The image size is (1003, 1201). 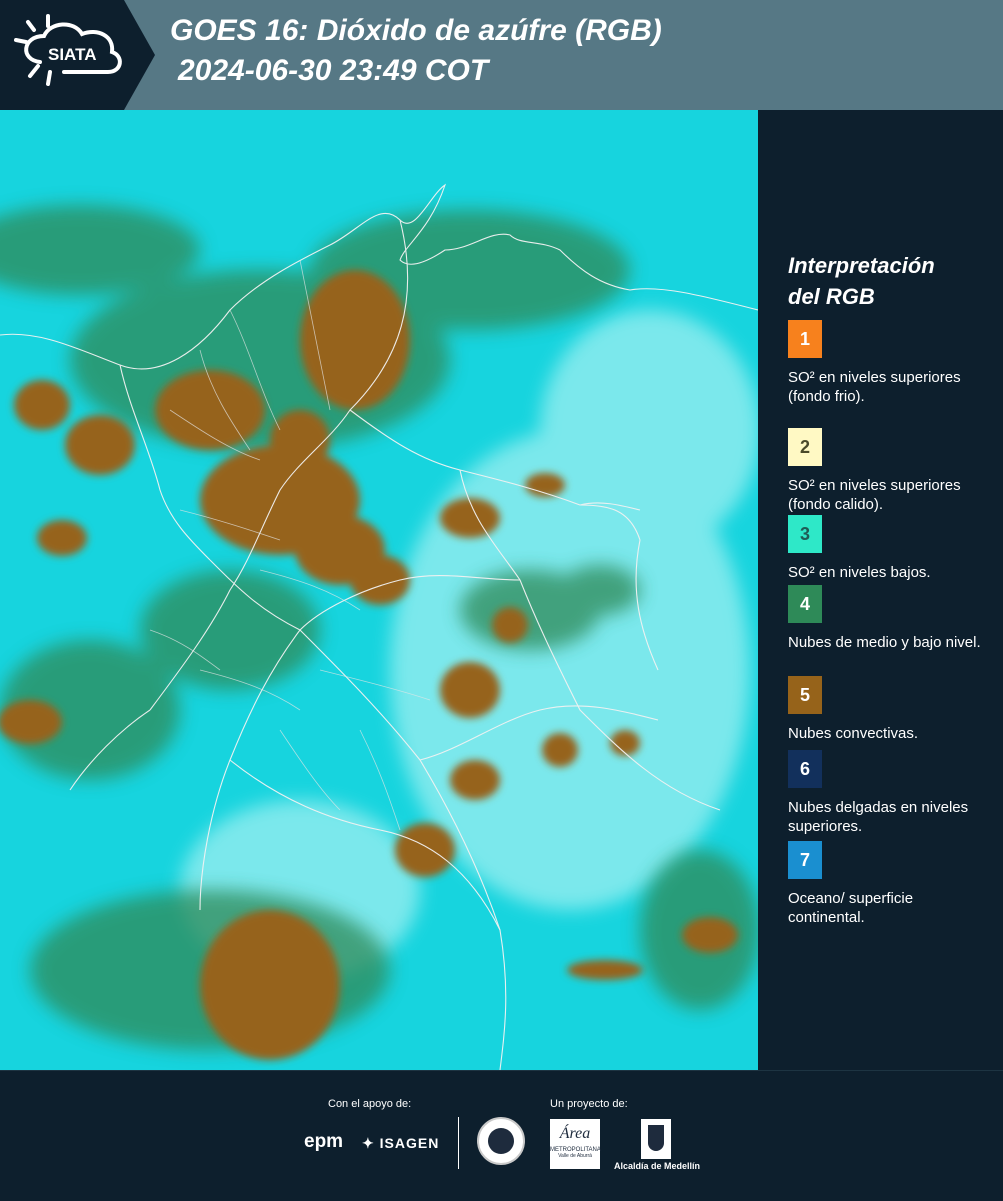 What do you see at coordinates (575, 1144) in the screenshot?
I see `area-metropolitana-logo: Área METROPOLITANA Valle de Aburrá` at bounding box center [575, 1144].